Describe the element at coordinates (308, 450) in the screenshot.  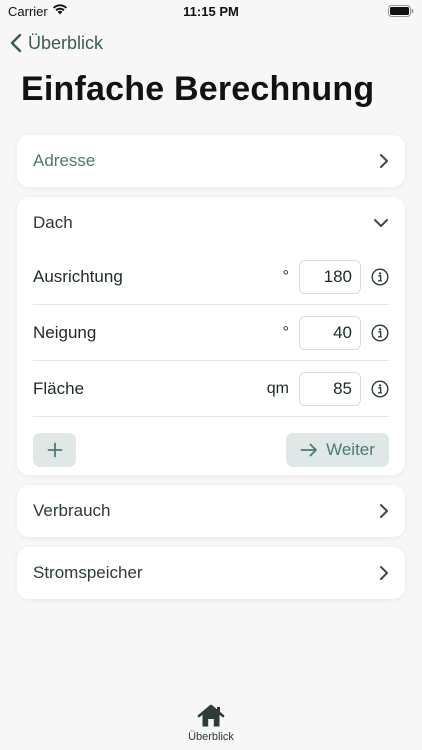
I see `arrow-right-icon` at that location.